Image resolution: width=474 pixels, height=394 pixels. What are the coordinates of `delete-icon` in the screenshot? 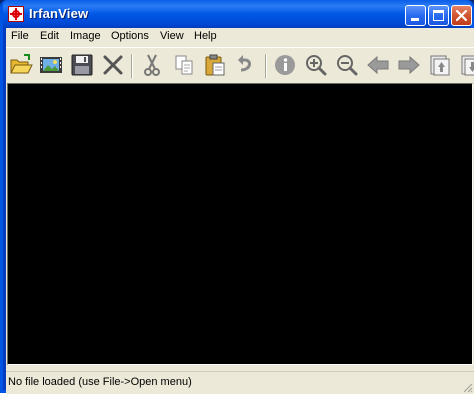 It's located at (113, 65).